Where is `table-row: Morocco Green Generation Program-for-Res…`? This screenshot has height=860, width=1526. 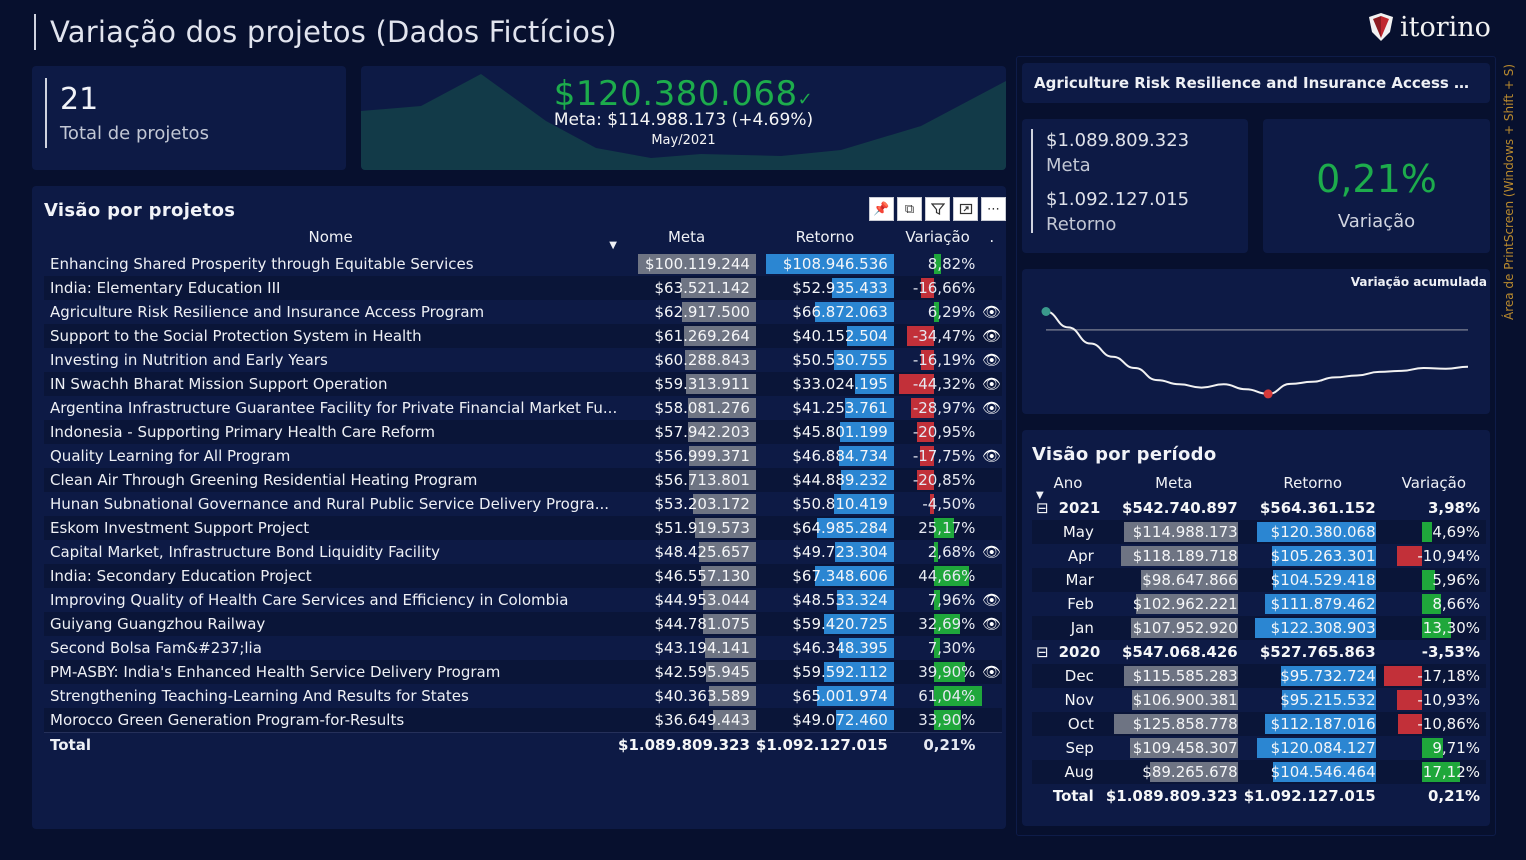
table-row: Morocco Green Generation Program-for-Res… is located at coordinates (523, 720).